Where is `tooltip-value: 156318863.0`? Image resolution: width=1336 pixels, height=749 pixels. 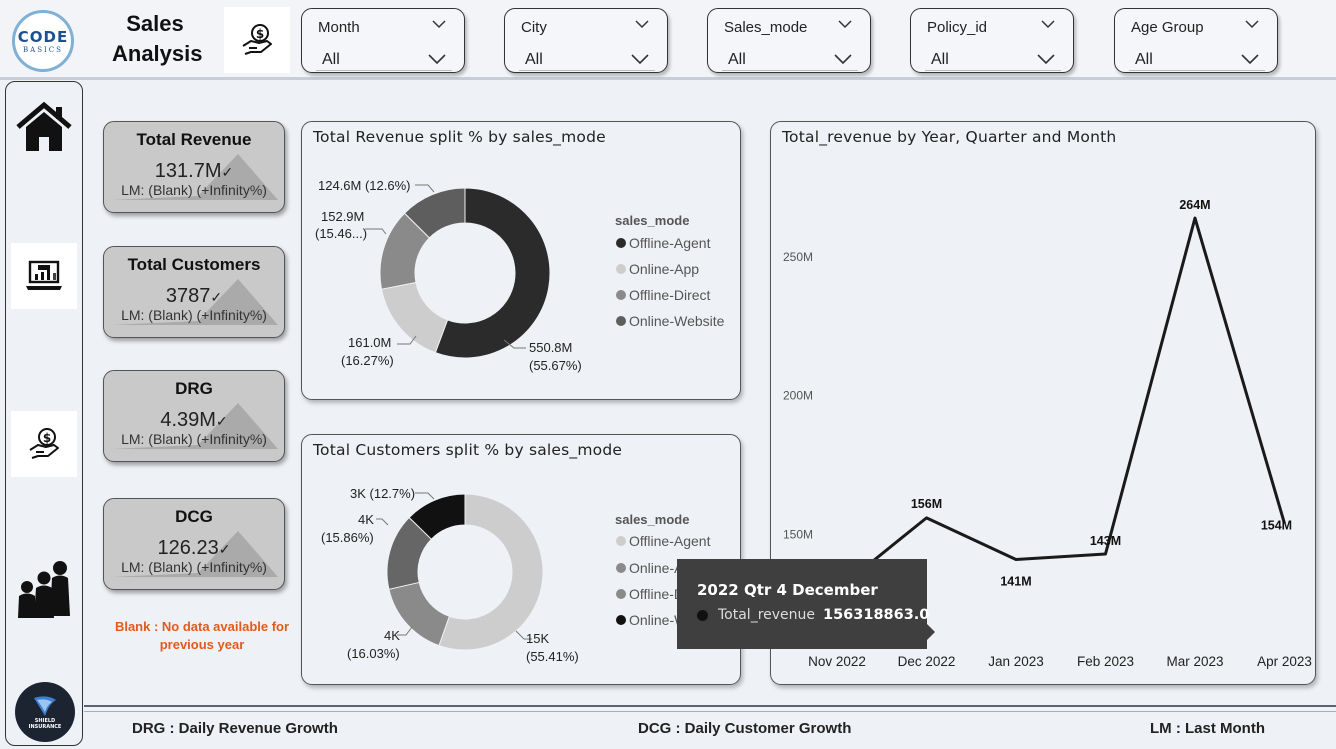 tooltip-value: 156318863.0 is located at coordinates (876, 615).